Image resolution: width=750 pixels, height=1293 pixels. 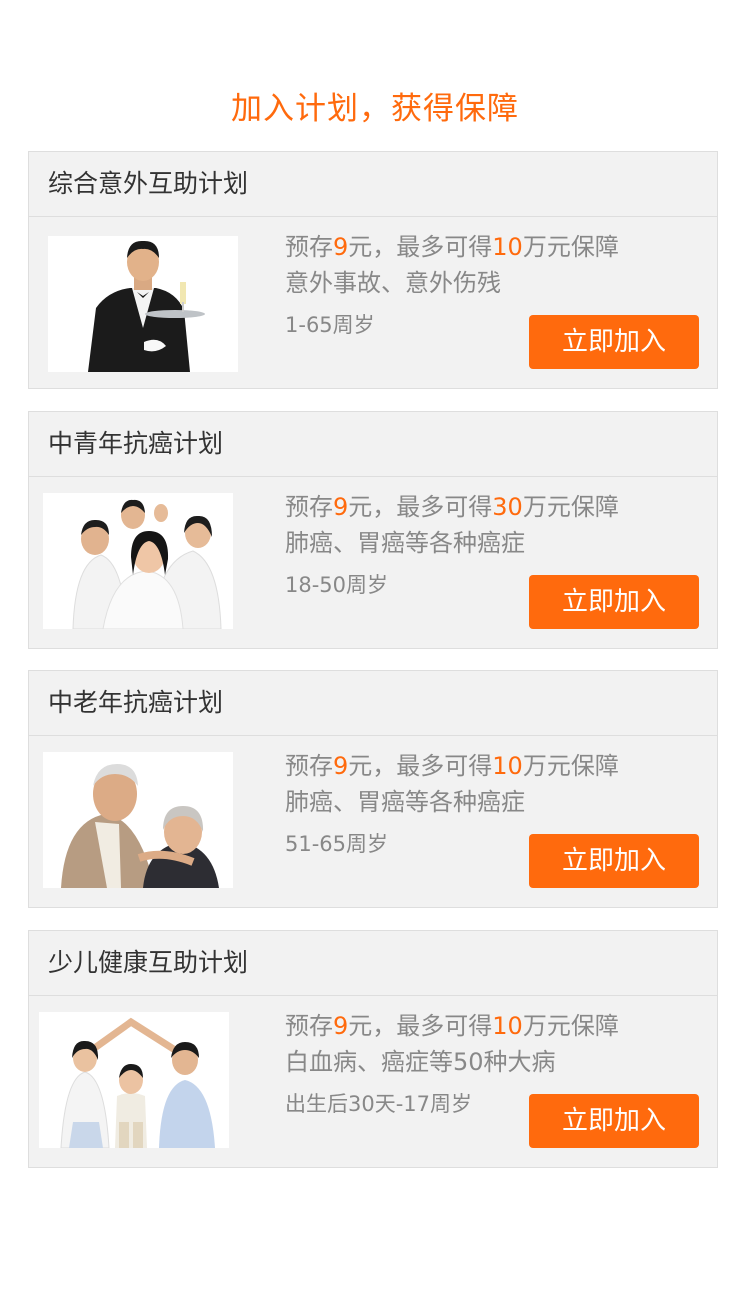 I want to click on age-range: 1-65周岁, so click(x=330, y=325).